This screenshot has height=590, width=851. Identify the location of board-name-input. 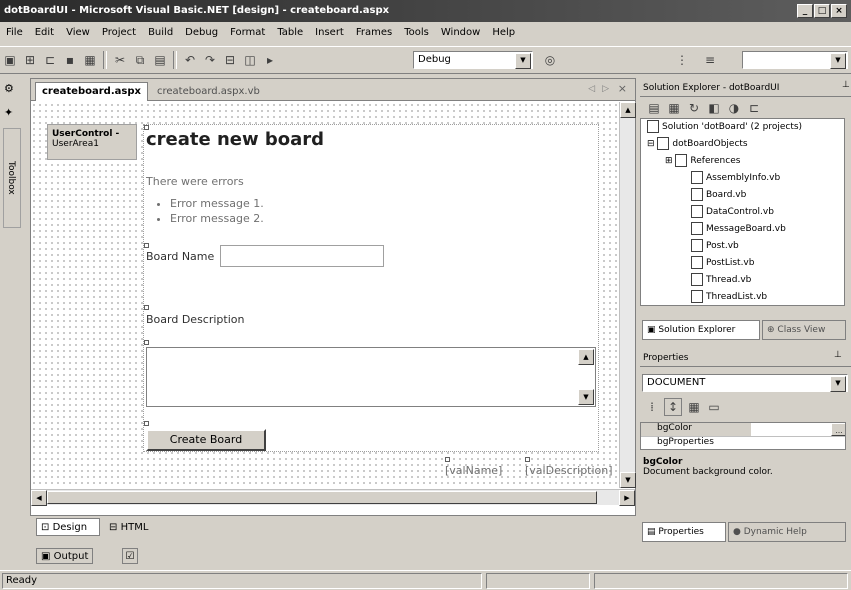
(302, 256).